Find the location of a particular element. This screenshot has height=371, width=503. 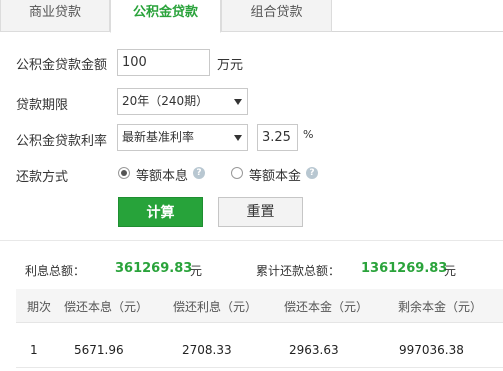

table-cell-period: 1 is located at coordinates (34, 350).